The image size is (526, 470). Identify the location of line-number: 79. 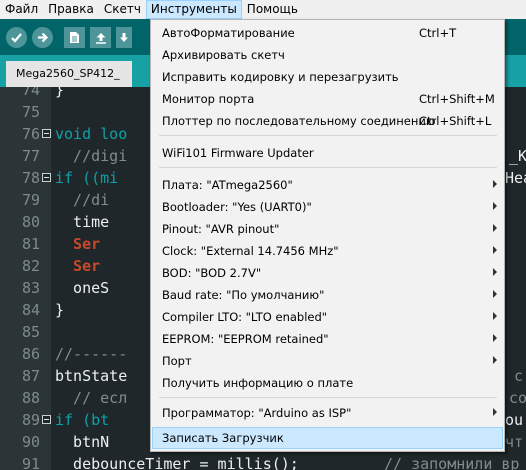
(30, 200).